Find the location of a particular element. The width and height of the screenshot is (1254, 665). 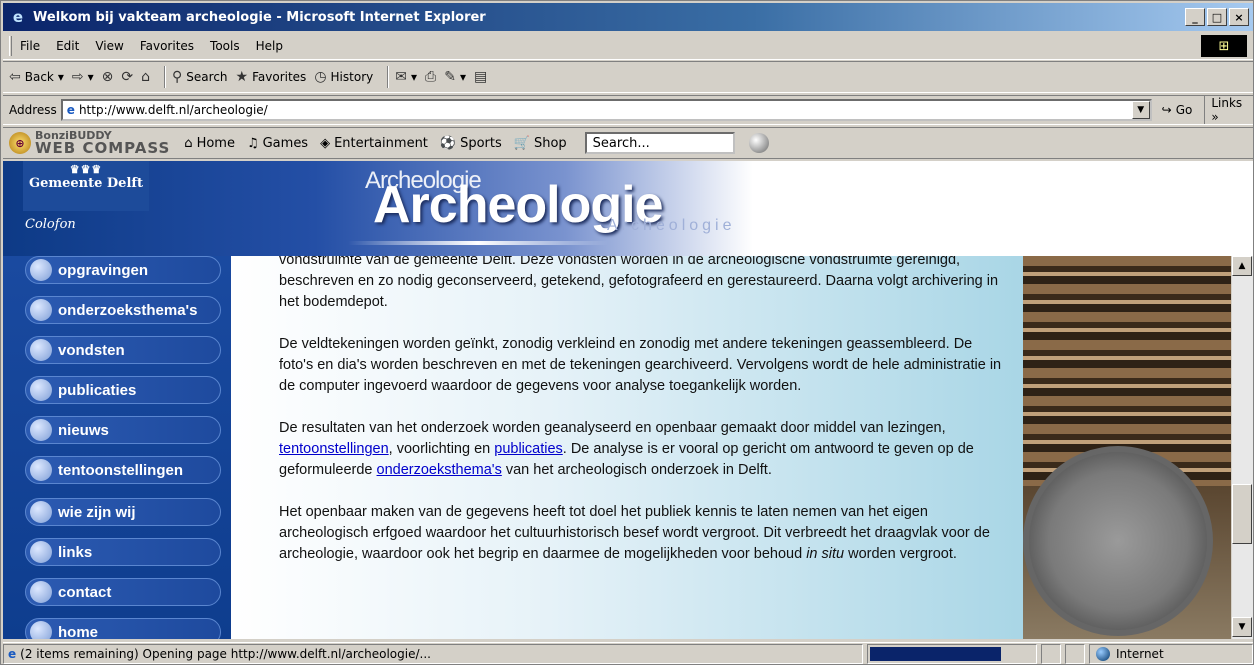

search-icon: ⚲ is located at coordinates (177, 77).